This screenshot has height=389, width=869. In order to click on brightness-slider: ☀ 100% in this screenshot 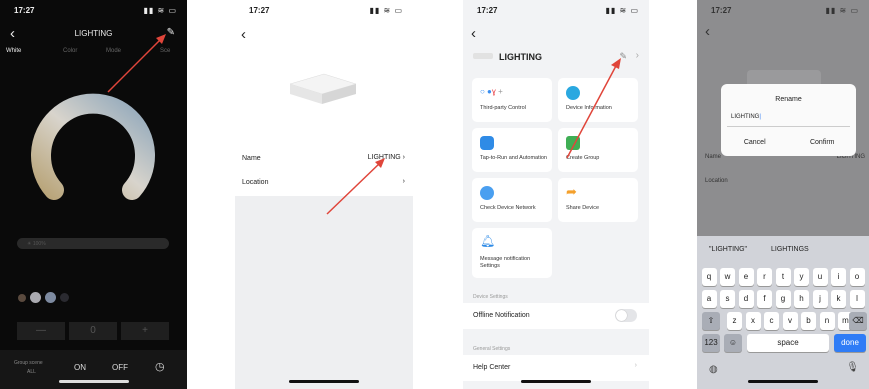, I will do `click(93, 243)`.